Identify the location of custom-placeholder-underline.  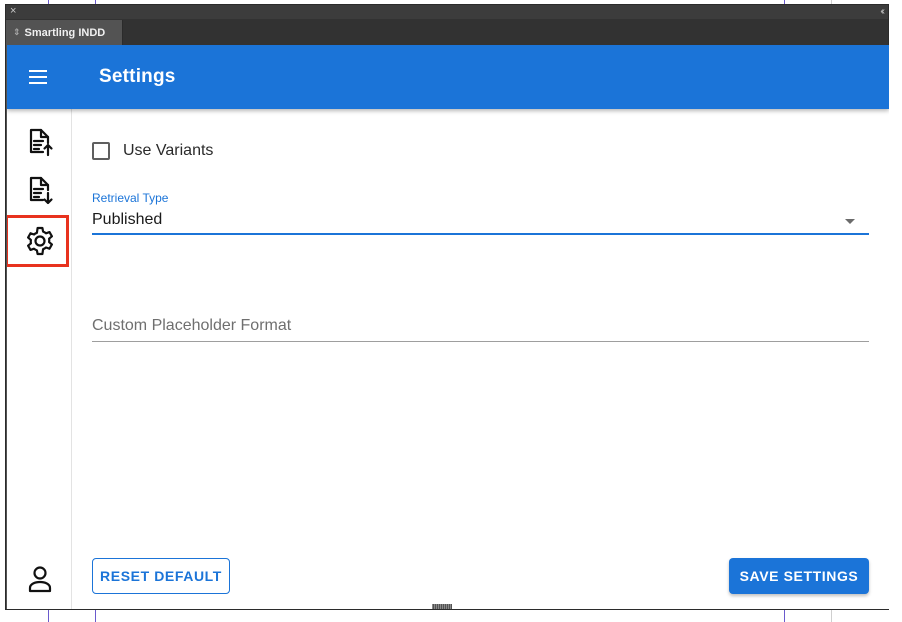
(480, 341).